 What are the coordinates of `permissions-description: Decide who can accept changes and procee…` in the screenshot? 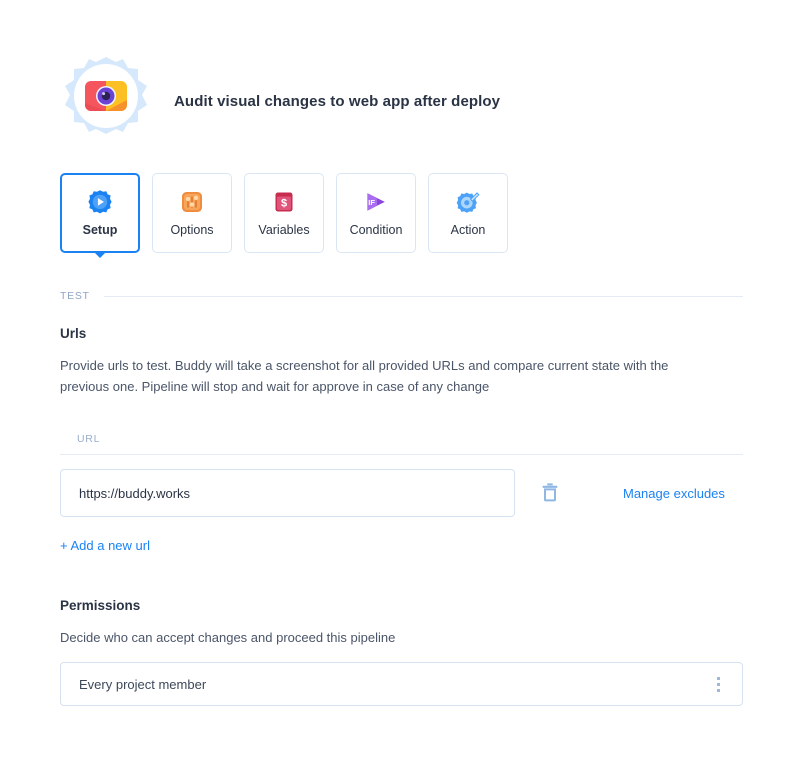 It's located at (228, 637).